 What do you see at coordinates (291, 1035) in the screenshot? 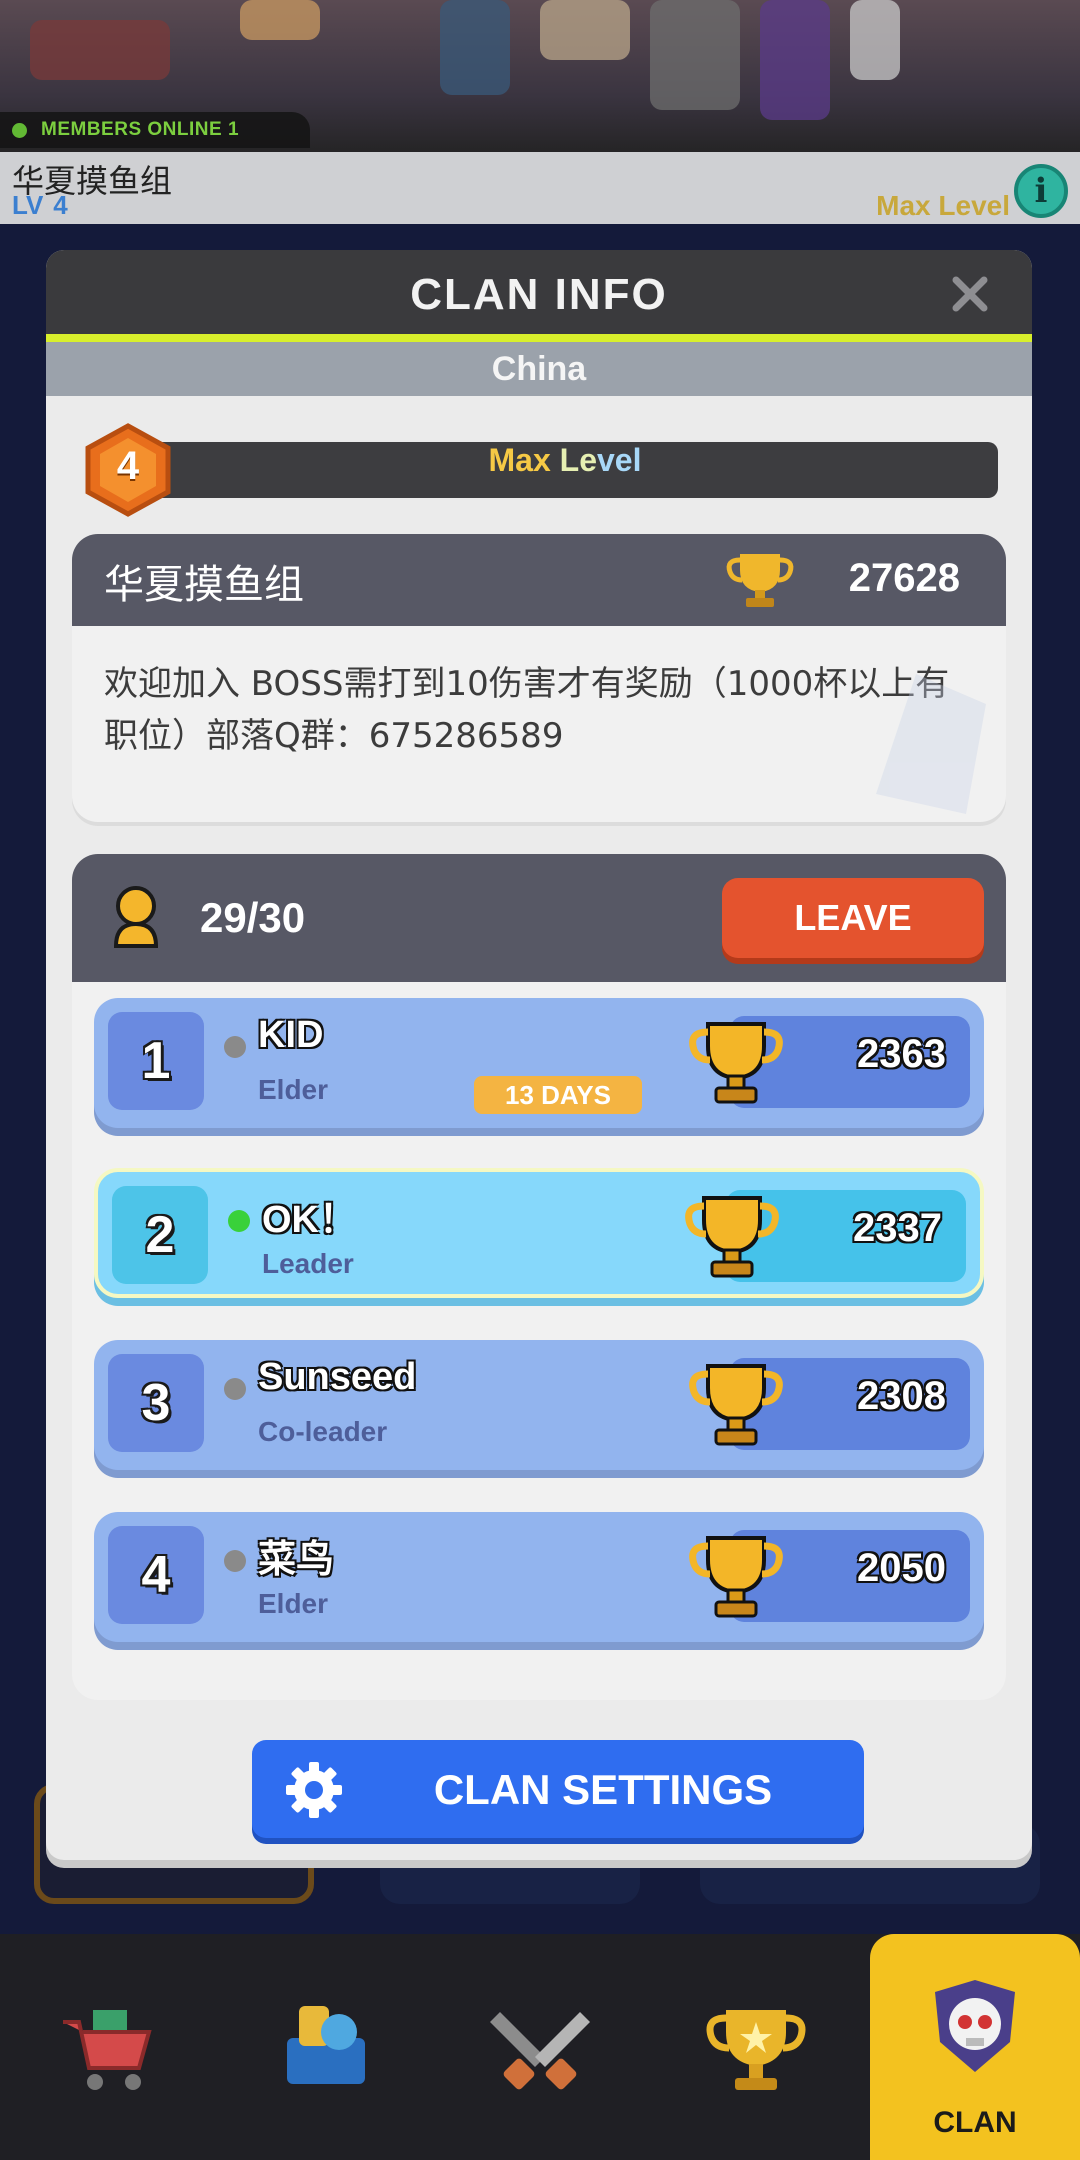
I see `member-name: KID` at bounding box center [291, 1035].